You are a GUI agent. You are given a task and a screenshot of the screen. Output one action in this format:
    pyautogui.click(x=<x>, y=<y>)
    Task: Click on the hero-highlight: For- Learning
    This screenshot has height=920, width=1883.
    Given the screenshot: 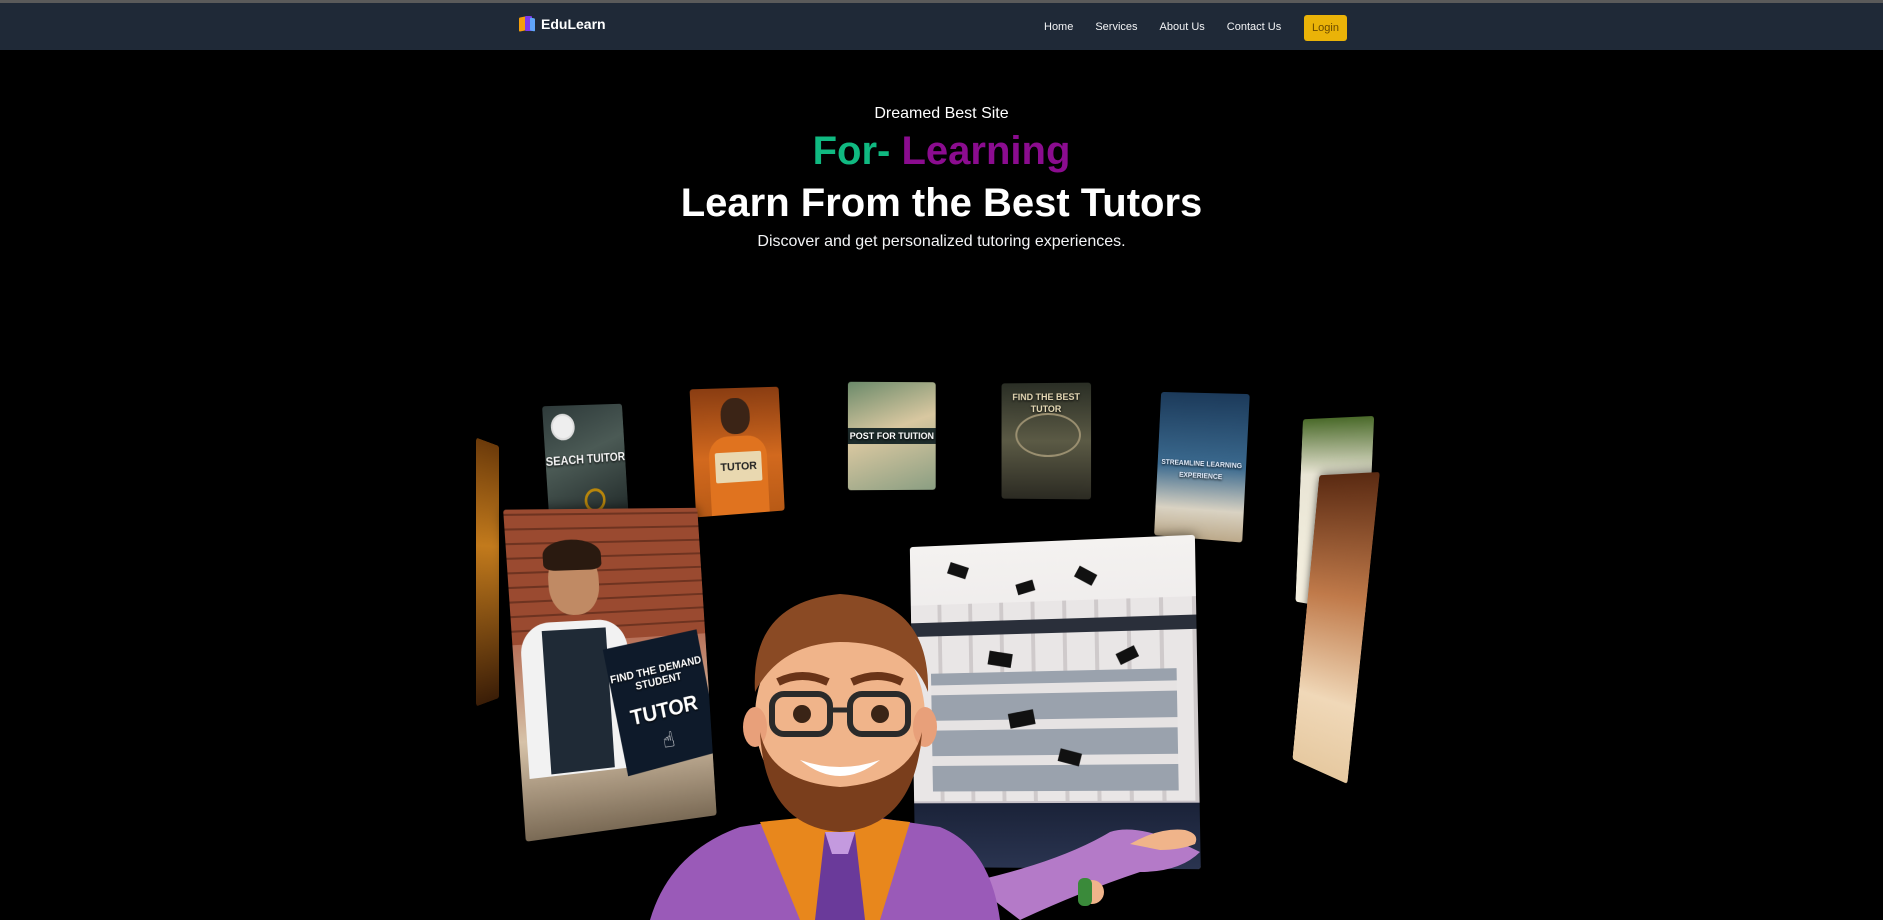 What is the action you would take?
    pyautogui.click(x=941, y=151)
    